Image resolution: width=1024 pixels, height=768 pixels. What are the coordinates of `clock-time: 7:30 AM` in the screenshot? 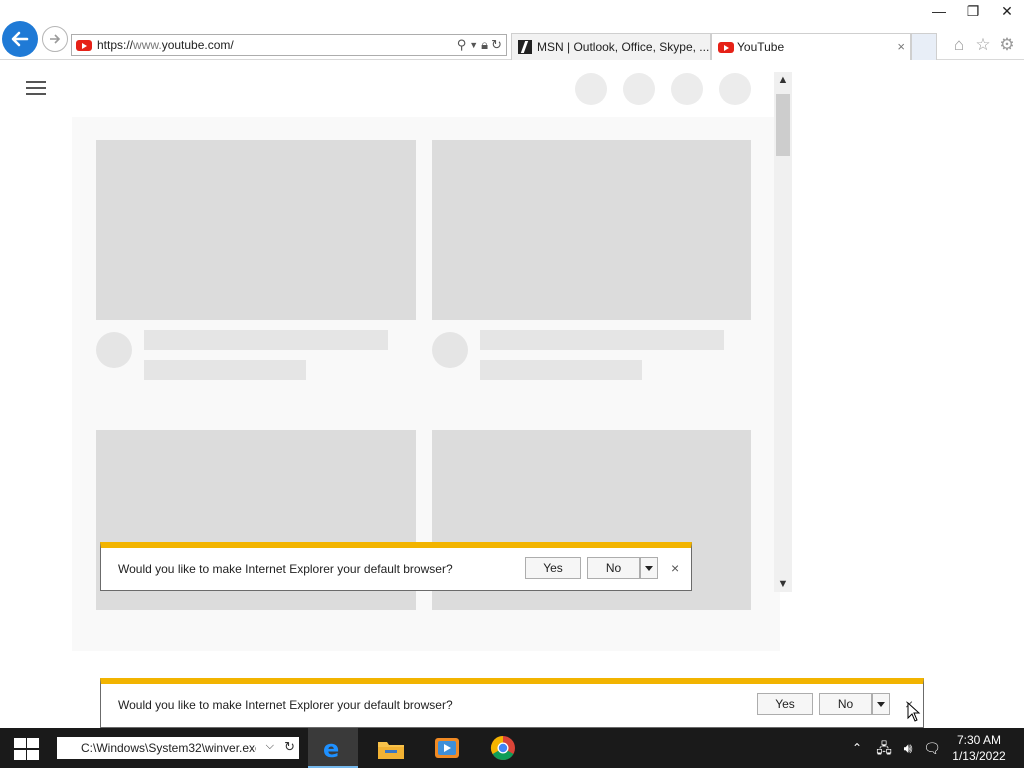 It's located at (979, 740).